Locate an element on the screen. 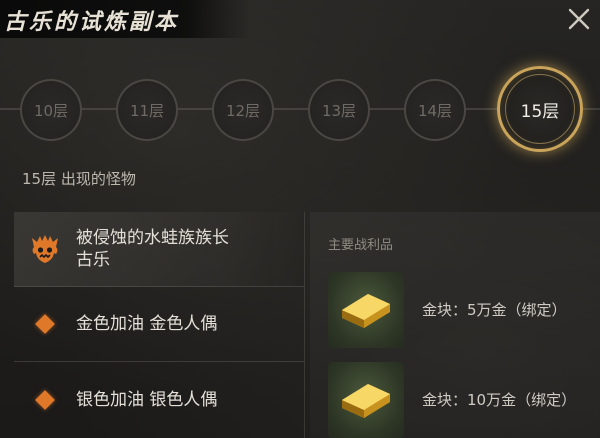  floor-label: 12层 is located at coordinates (243, 110).